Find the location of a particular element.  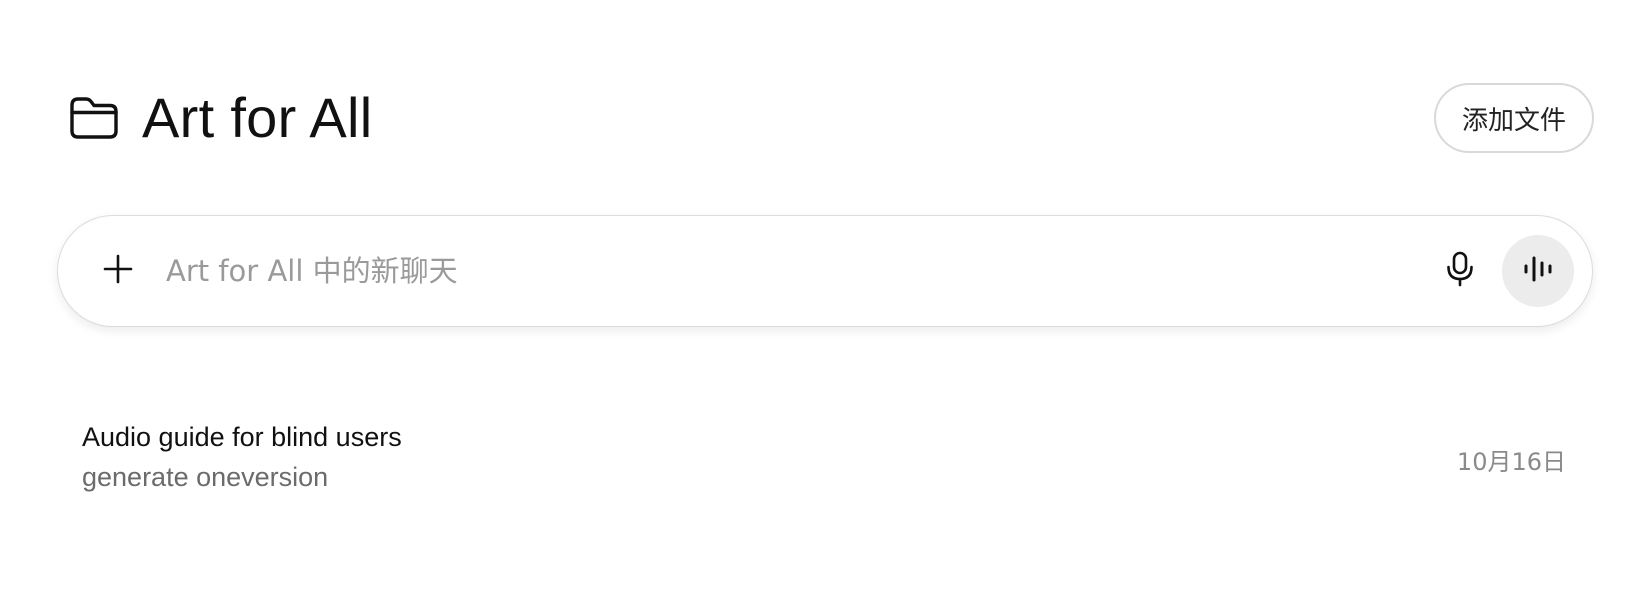

dictate-button is located at coordinates (1460, 271).